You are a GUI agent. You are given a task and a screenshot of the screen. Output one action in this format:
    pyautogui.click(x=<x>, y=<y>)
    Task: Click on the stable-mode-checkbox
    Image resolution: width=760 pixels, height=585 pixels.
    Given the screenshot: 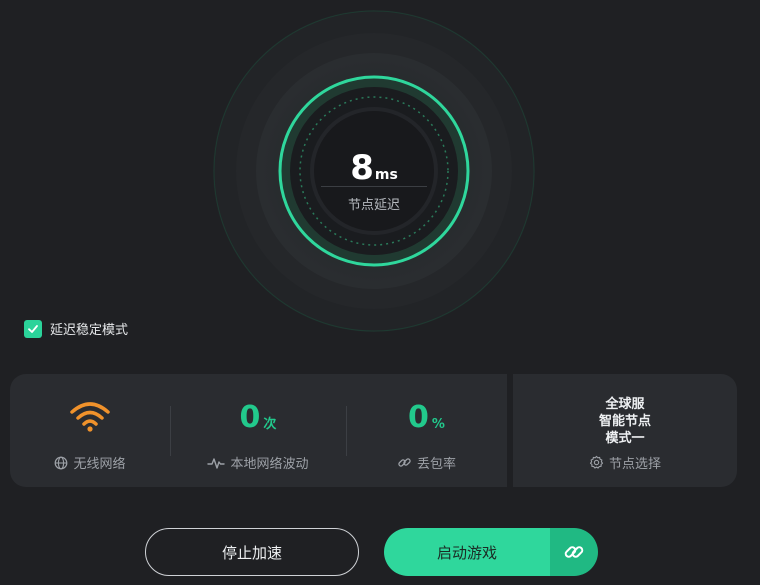 What is the action you would take?
    pyautogui.click(x=33, y=328)
    